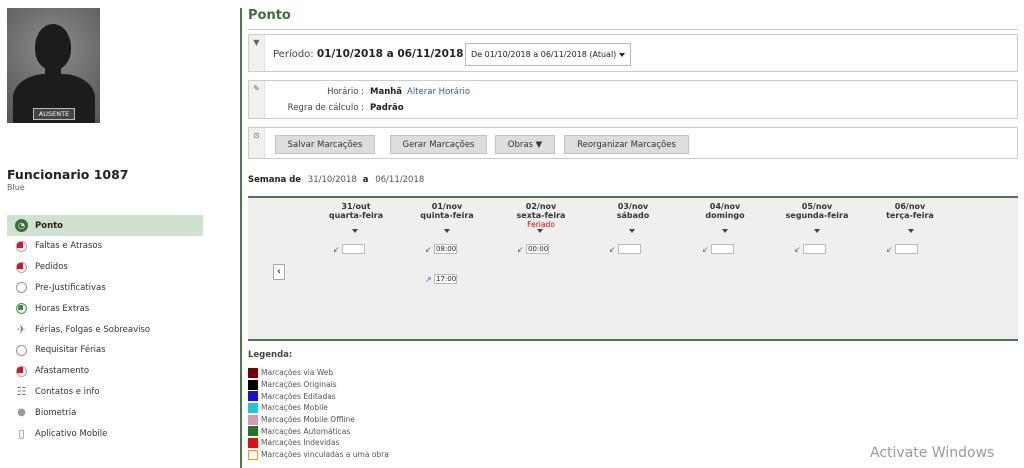 The width and height of the screenshot is (1024, 468). What do you see at coordinates (21, 413) in the screenshot?
I see `biometric-icon: ●` at bounding box center [21, 413].